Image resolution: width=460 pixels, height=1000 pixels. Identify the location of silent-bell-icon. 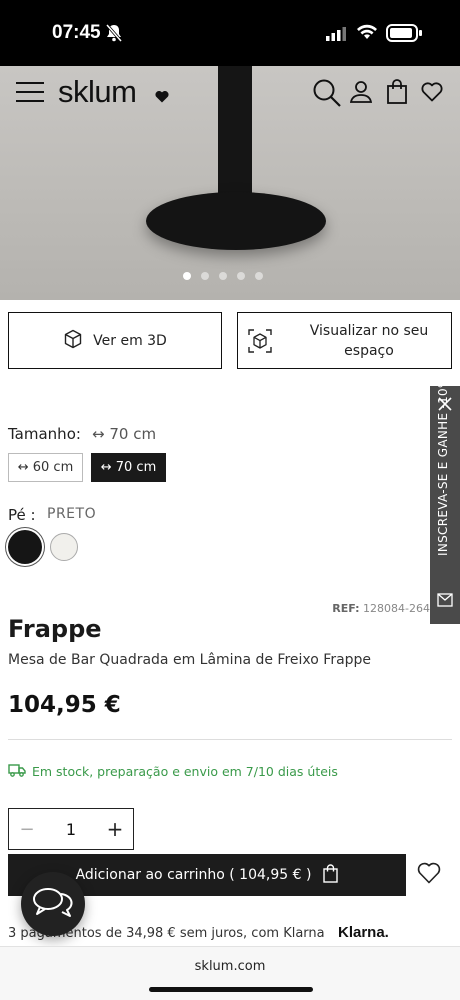
(114, 35).